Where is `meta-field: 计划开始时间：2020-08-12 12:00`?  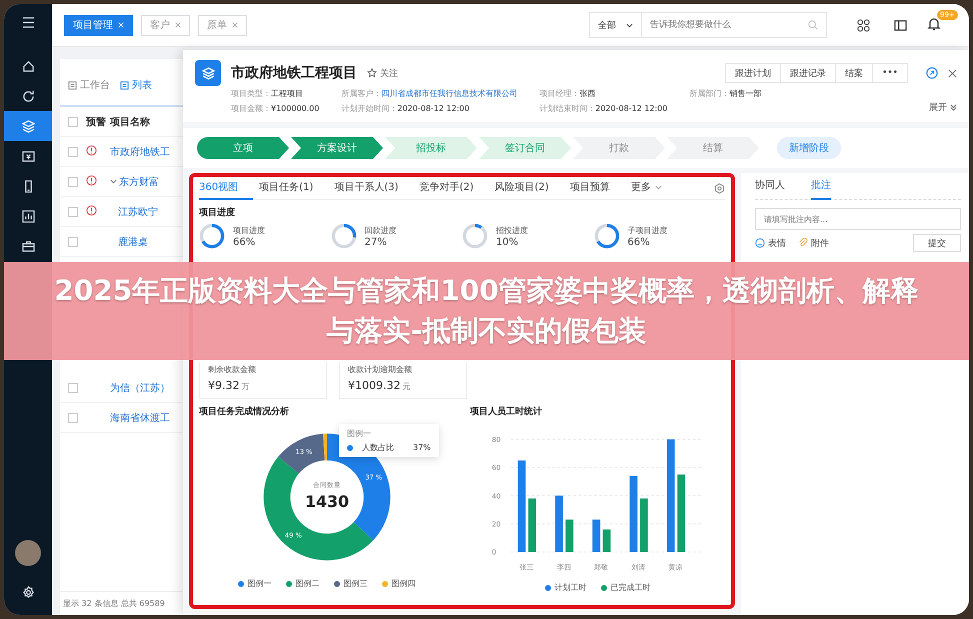
meta-field: 计划开始时间：2020-08-12 12:00 is located at coordinates (405, 108).